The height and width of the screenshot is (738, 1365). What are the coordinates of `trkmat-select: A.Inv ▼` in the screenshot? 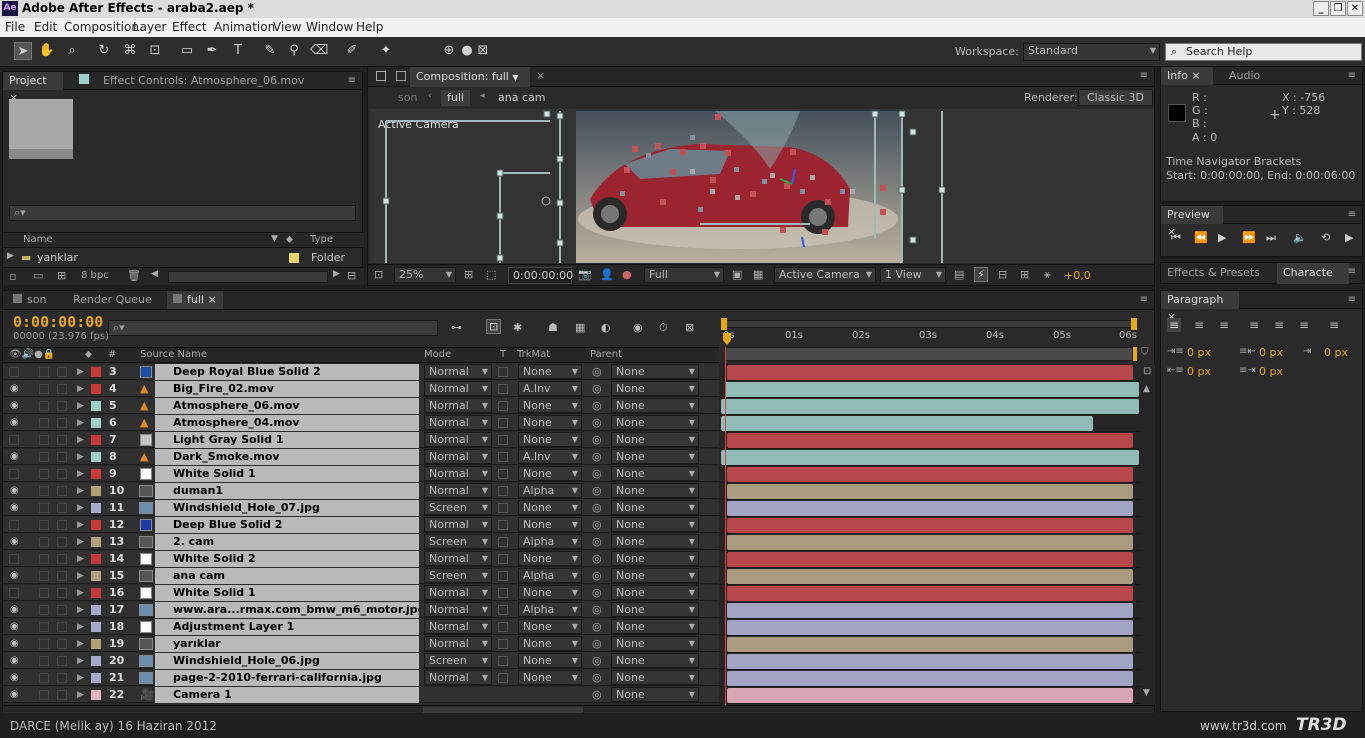 It's located at (550, 456).